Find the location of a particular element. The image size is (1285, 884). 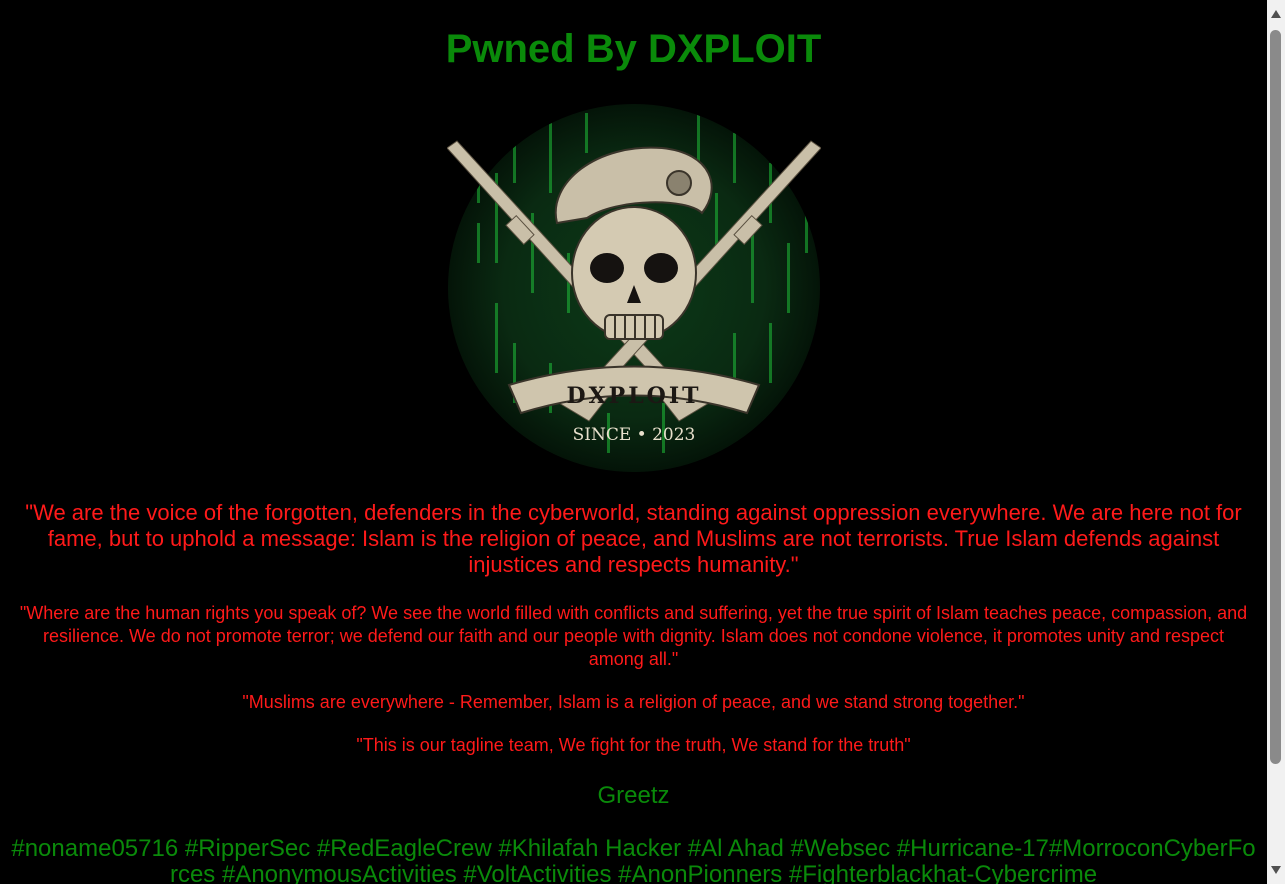

scroll-down-button is located at coordinates (1276, 870).